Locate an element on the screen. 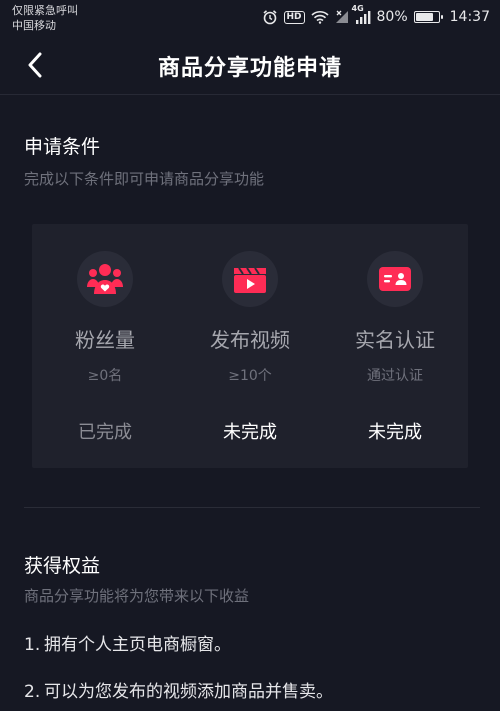  video-icon is located at coordinates (250, 279).